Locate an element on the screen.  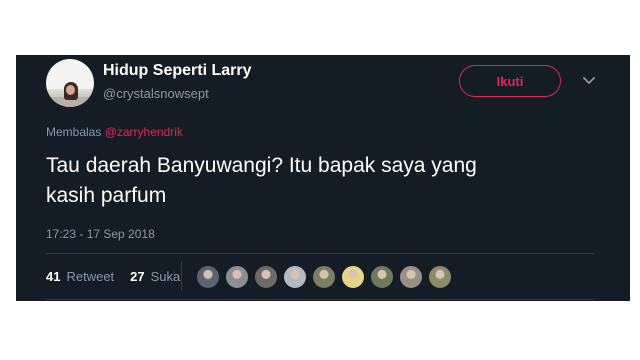
stats-divider is located at coordinates (181, 276).